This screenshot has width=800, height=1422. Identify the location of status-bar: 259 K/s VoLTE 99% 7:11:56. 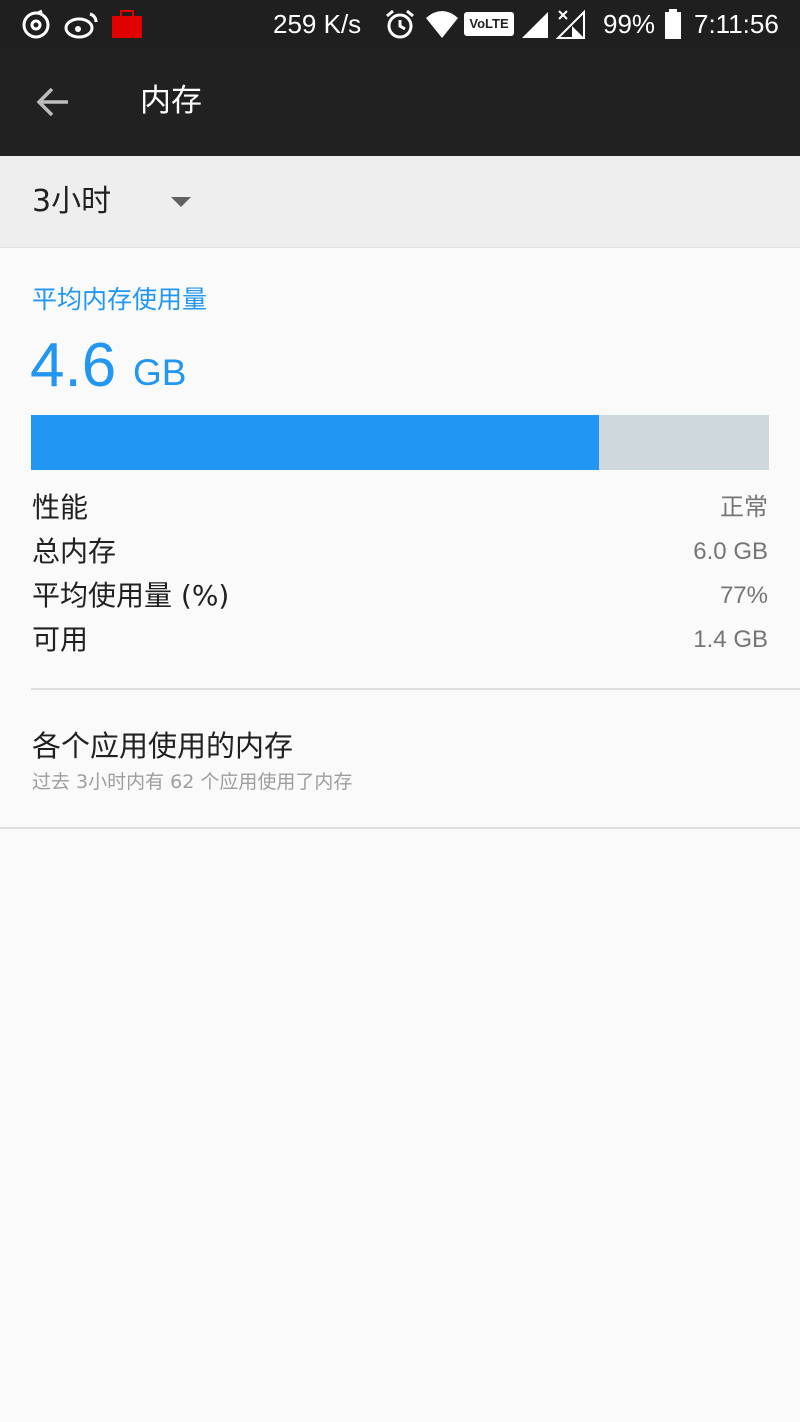
(400, 24).